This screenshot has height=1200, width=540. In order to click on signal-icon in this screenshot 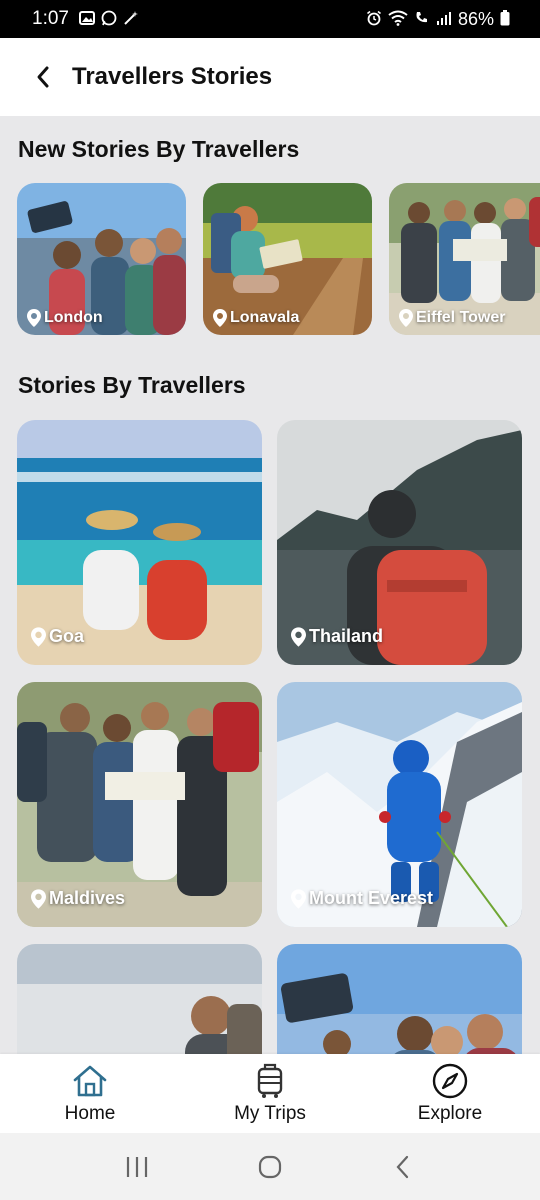, I will do `click(444, 19)`.